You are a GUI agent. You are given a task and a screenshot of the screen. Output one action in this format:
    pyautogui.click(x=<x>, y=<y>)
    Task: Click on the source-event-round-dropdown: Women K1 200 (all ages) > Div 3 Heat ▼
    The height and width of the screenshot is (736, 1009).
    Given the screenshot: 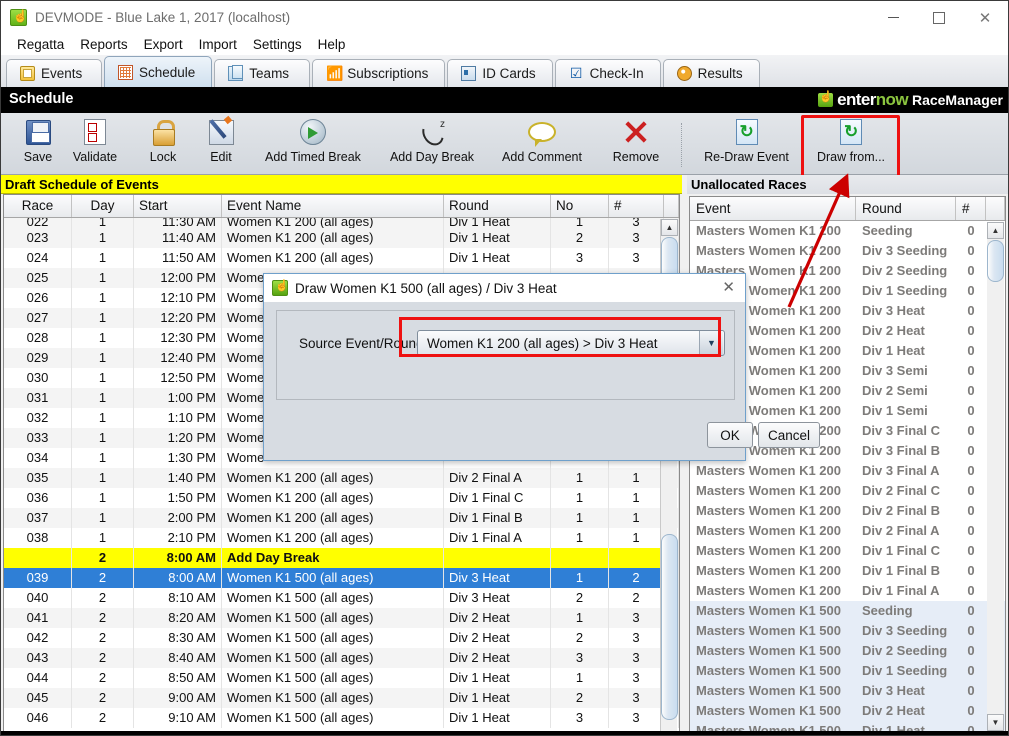 What is the action you would take?
    pyautogui.click(x=571, y=343)
    